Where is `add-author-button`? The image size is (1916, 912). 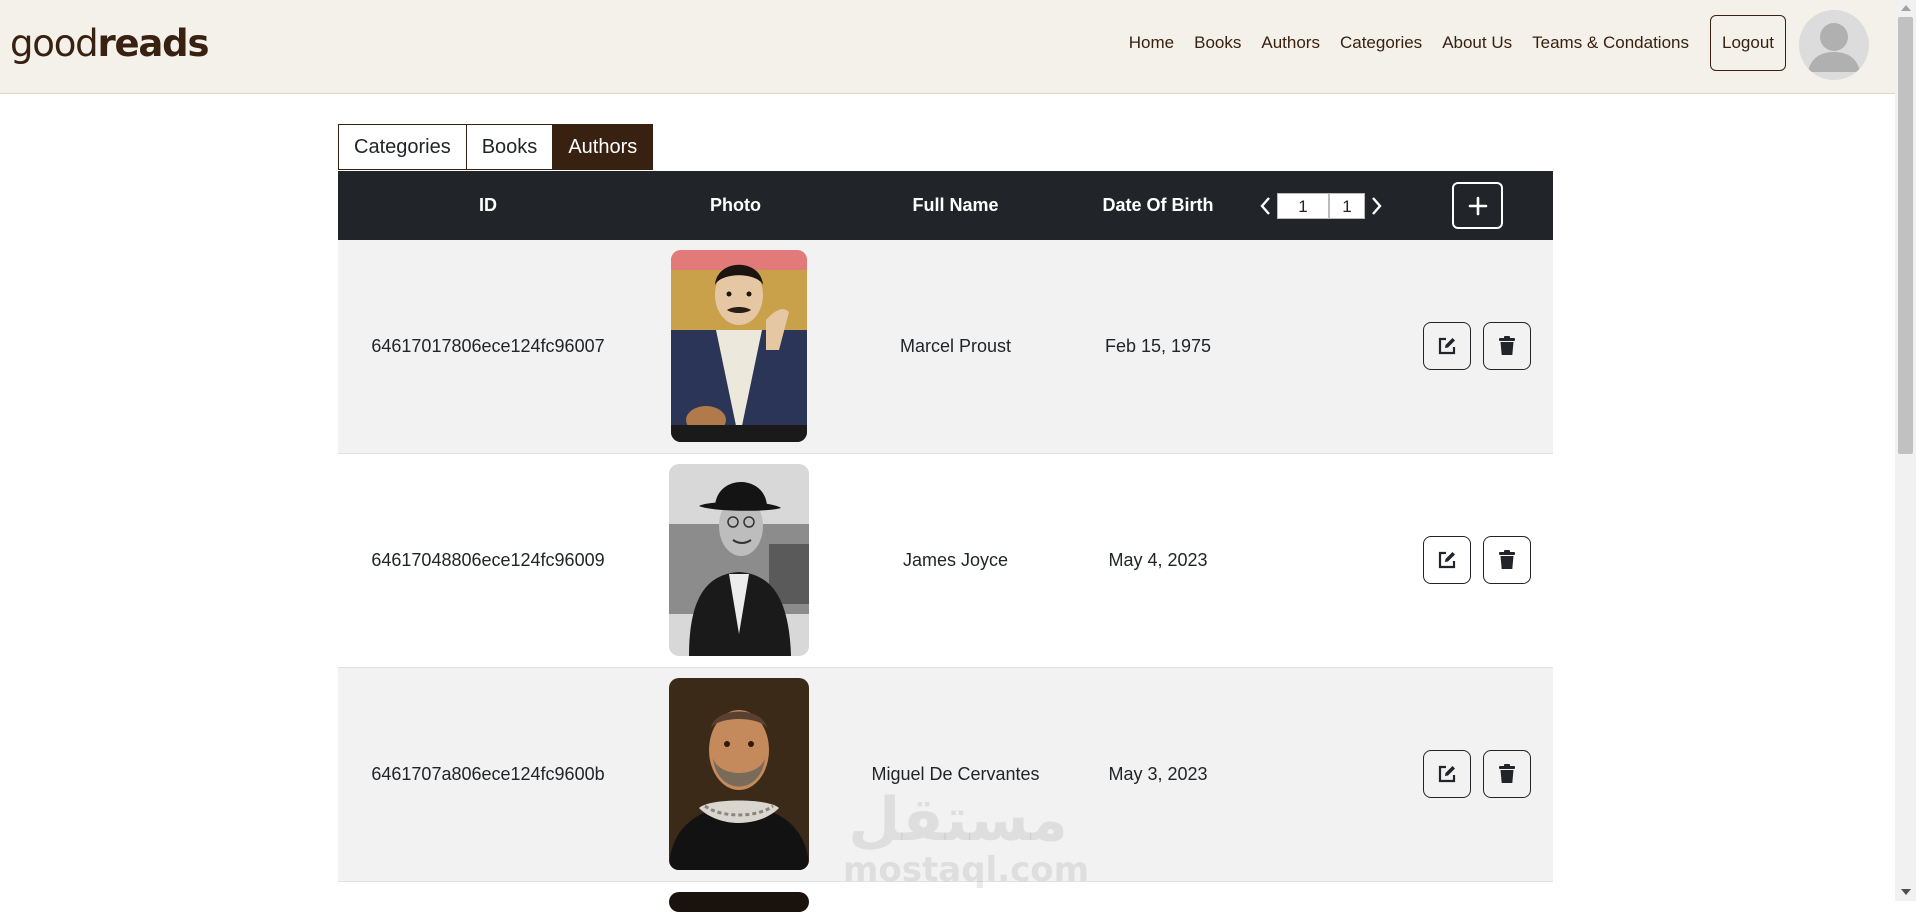 add-author-button is located at coordinates (1477, 205).